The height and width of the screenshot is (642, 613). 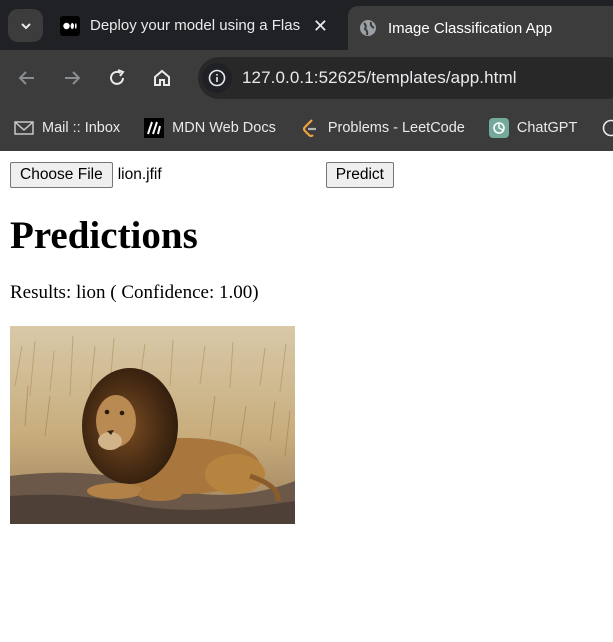 What do you see at coordinates (396, 128) in the screenshot?
I see `bookmark-label: Problems - LeetCode` at bounding box center [396, 128].